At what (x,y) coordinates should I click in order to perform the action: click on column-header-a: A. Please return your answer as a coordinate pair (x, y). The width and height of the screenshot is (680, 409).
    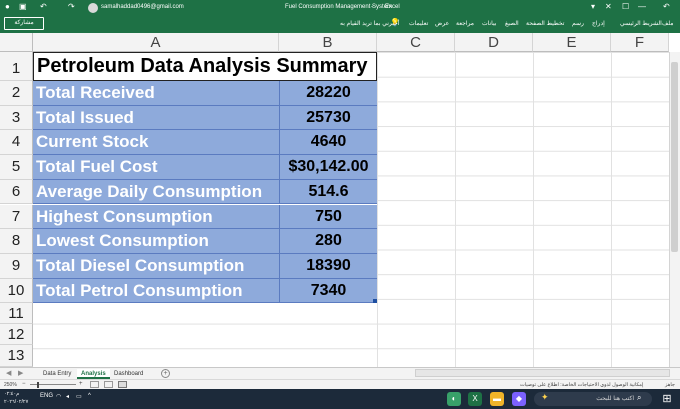
    Looking at the image, I should click on (156, 42).